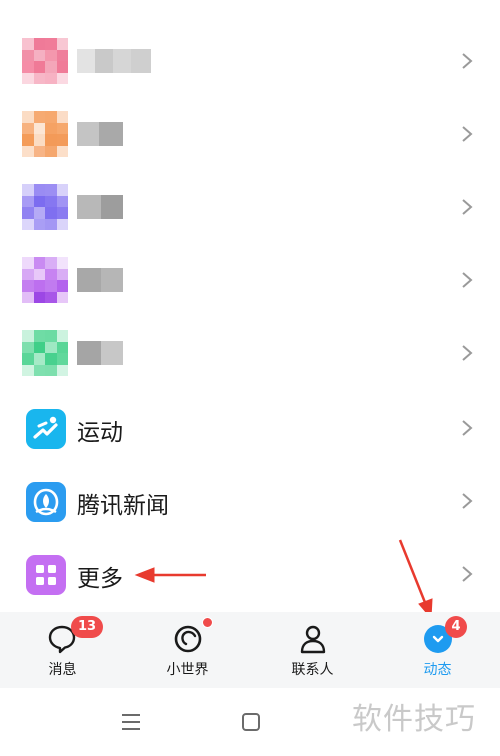 This screenshot has width=500, height=756. I want to click on bottom-tab-bar: 13 消息 小世界 联系人 4 动态, so click(250, 650).